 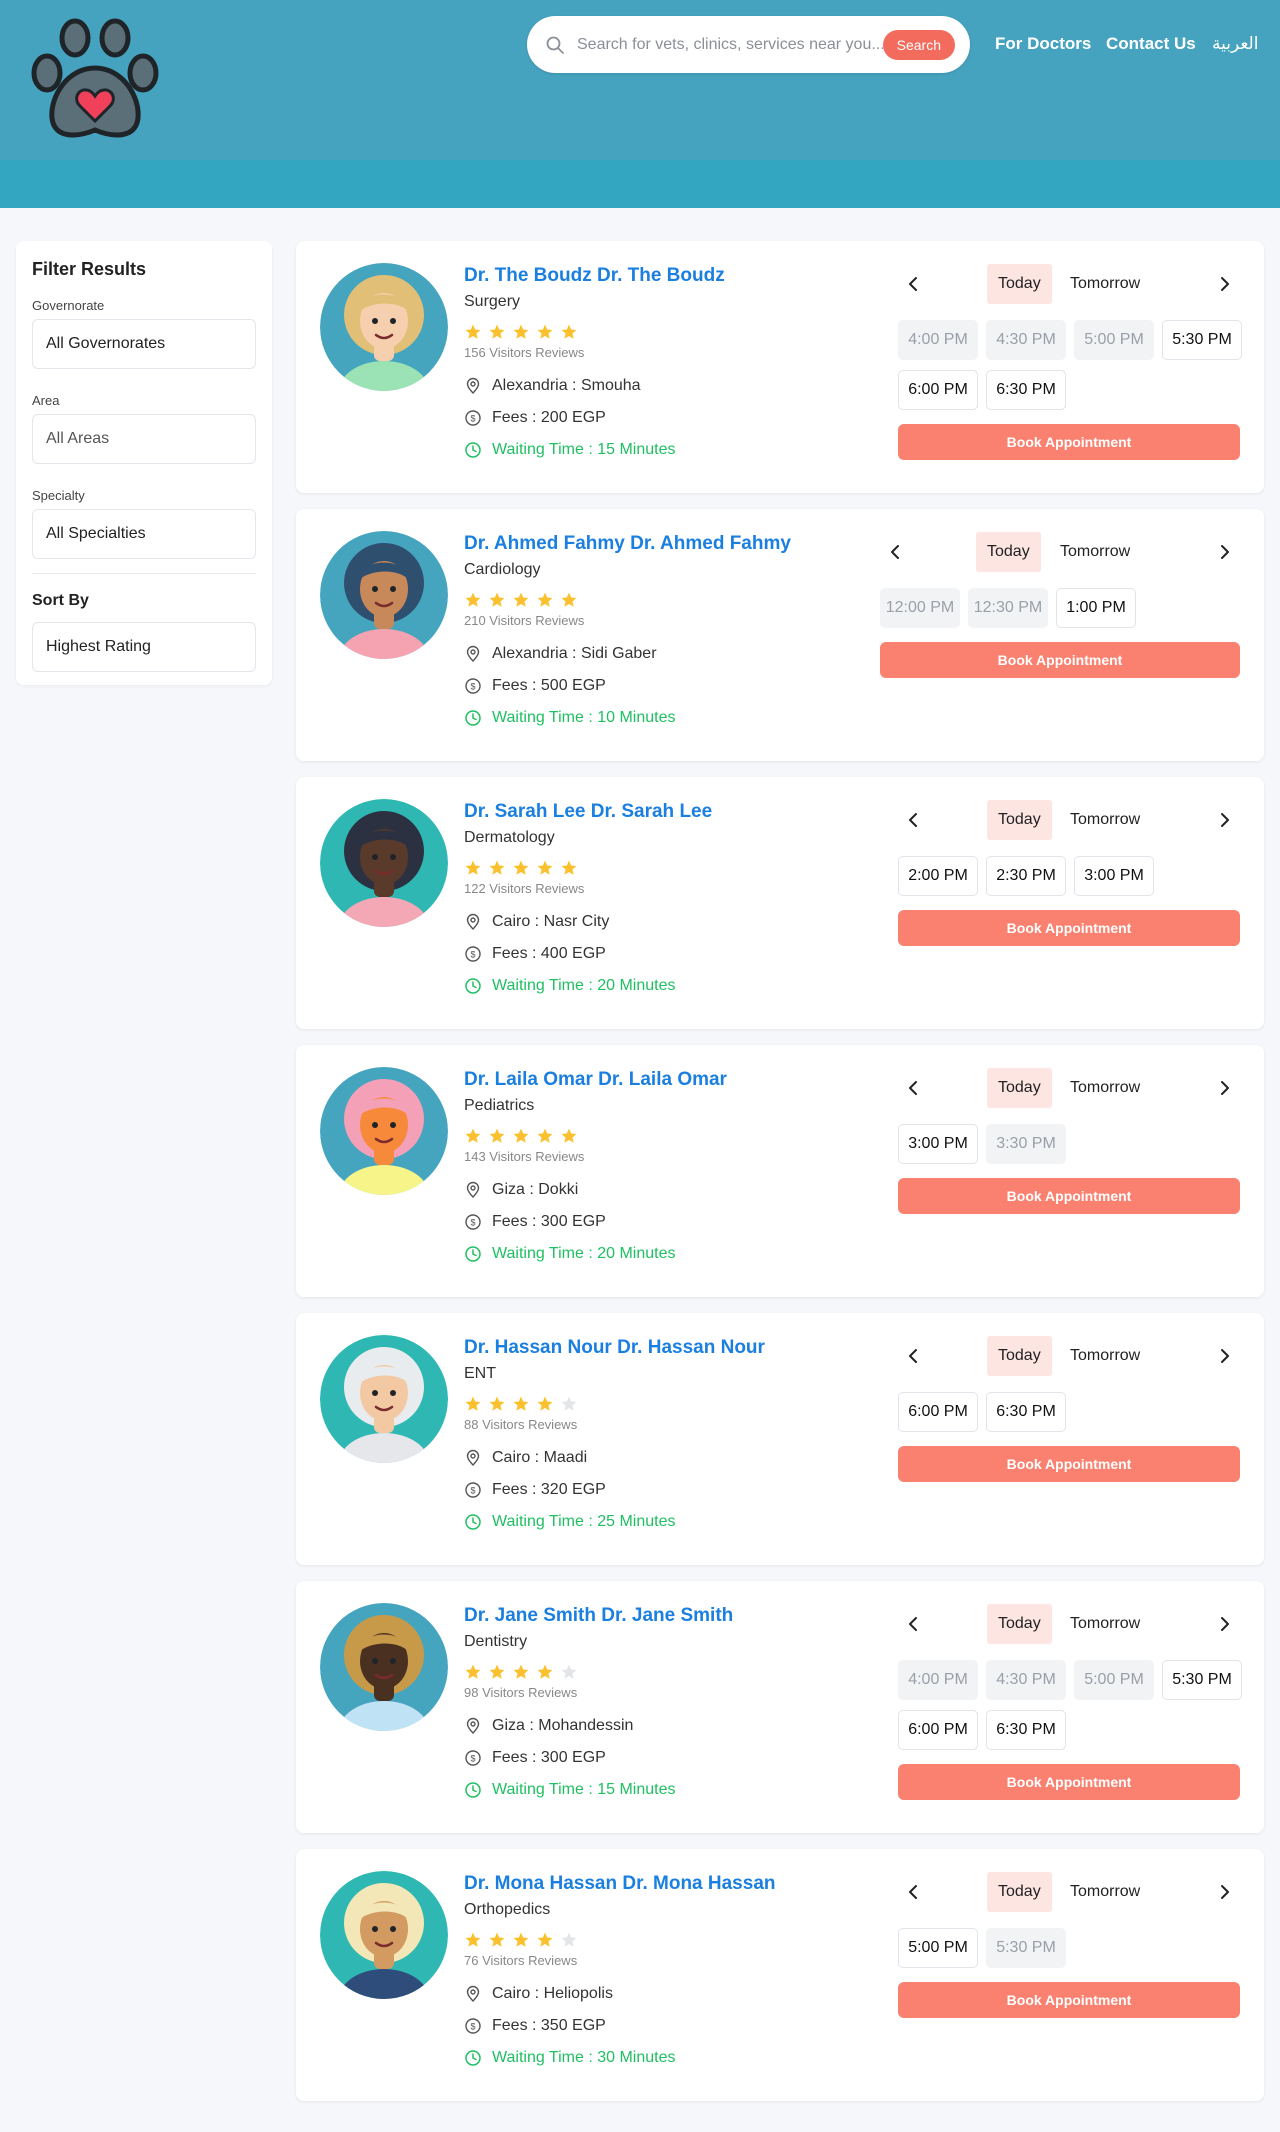 I want to click on fees-text: Fees : 300 EGP, so click(x=549, y=1221).